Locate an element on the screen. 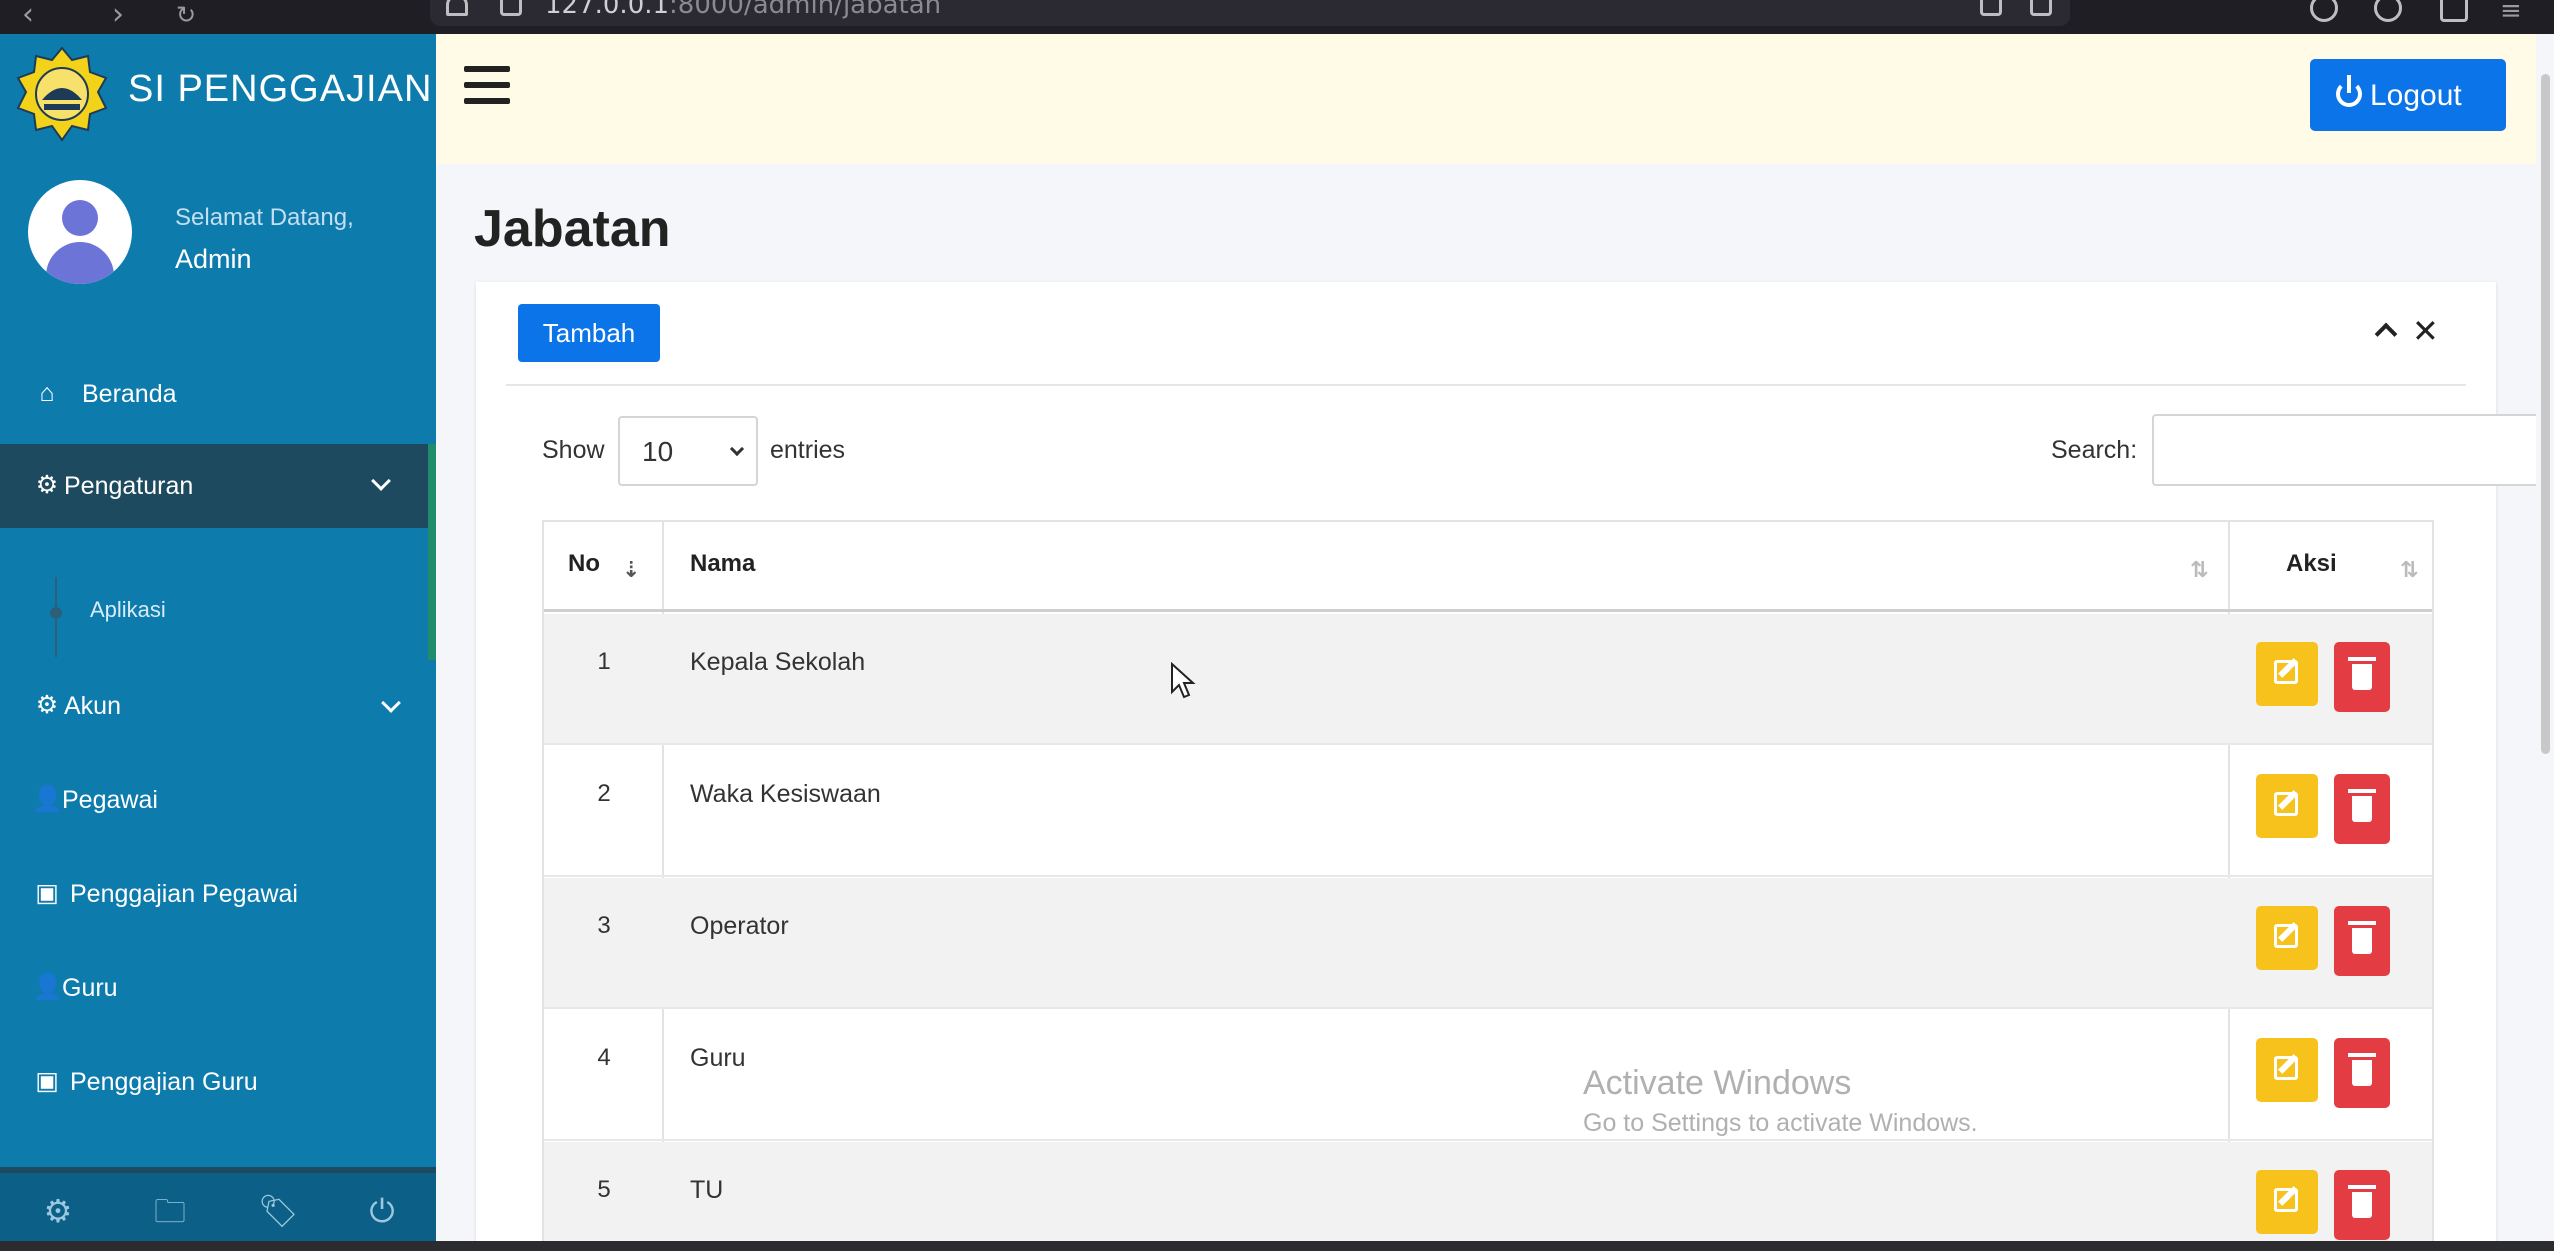 This screenshot has width=2554, height=1251. avatar-body is located at coordinates (80, 263).